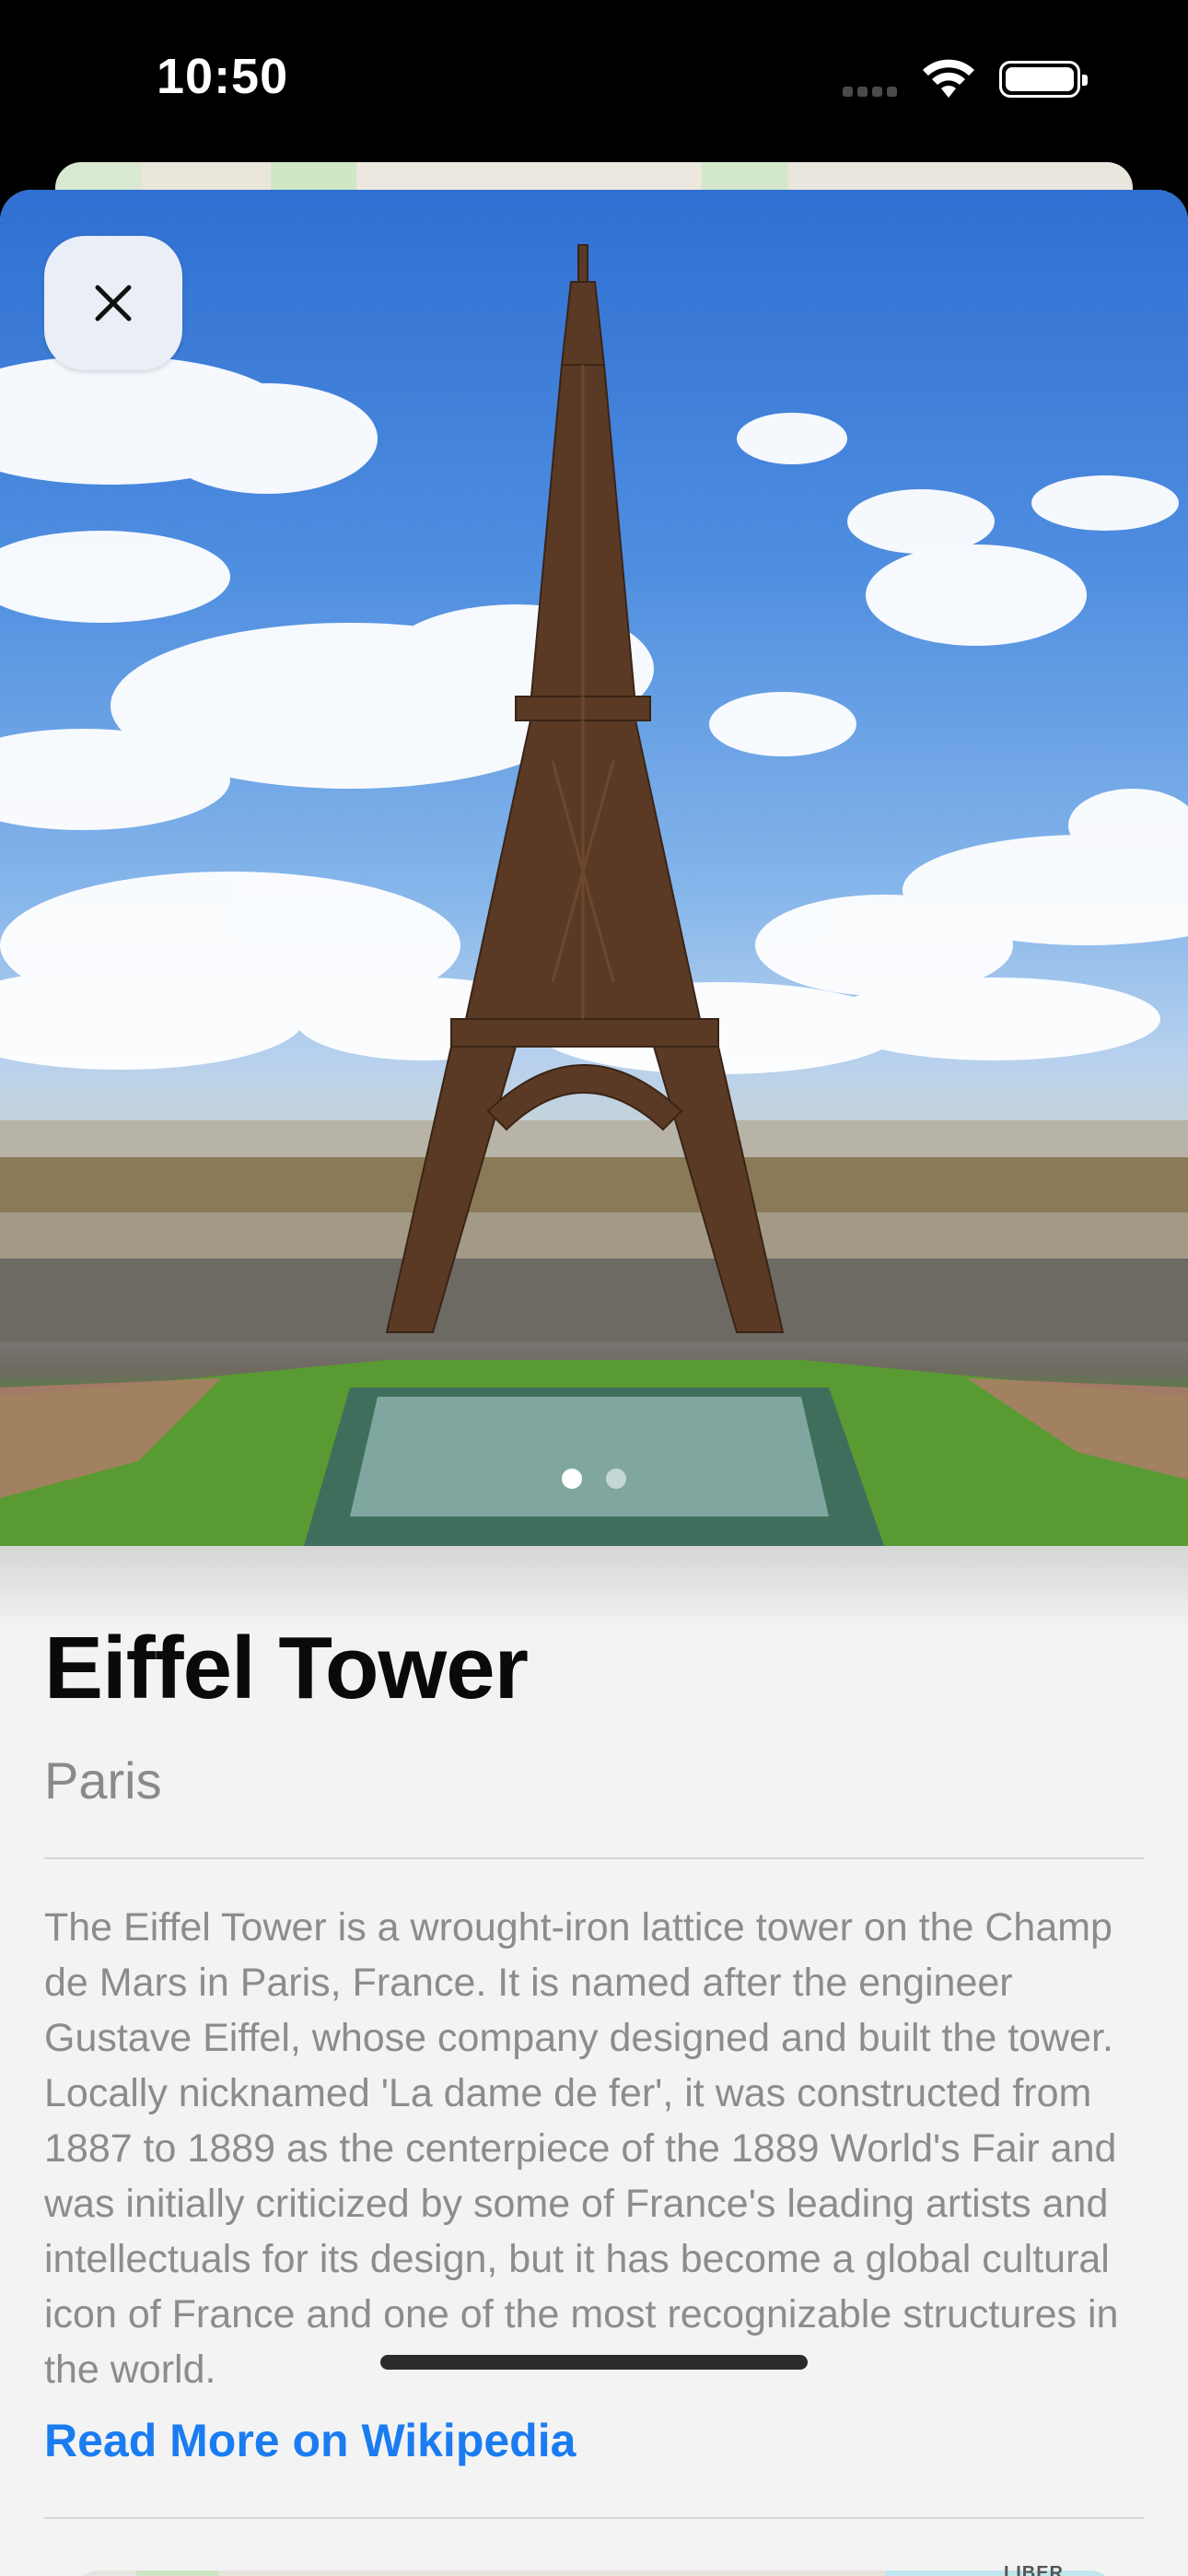 The width and height of the screenshot is (1188, 2576). Describe the element at coordinates (594, 2362) in the screenshot. I see `home-indicator` at that location.